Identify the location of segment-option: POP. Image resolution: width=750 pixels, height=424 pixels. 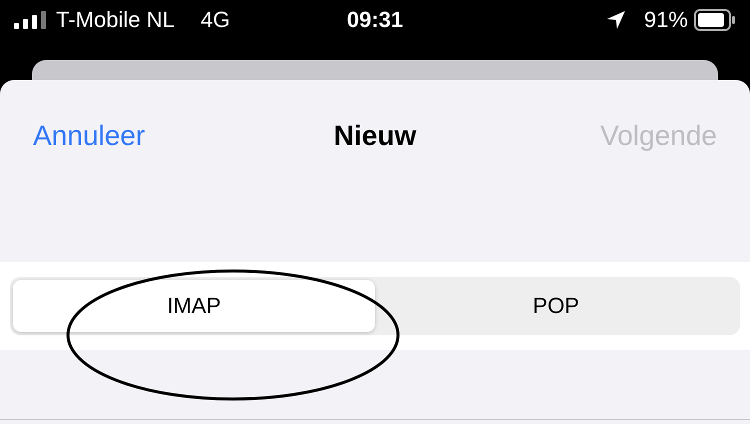
(556, 306).